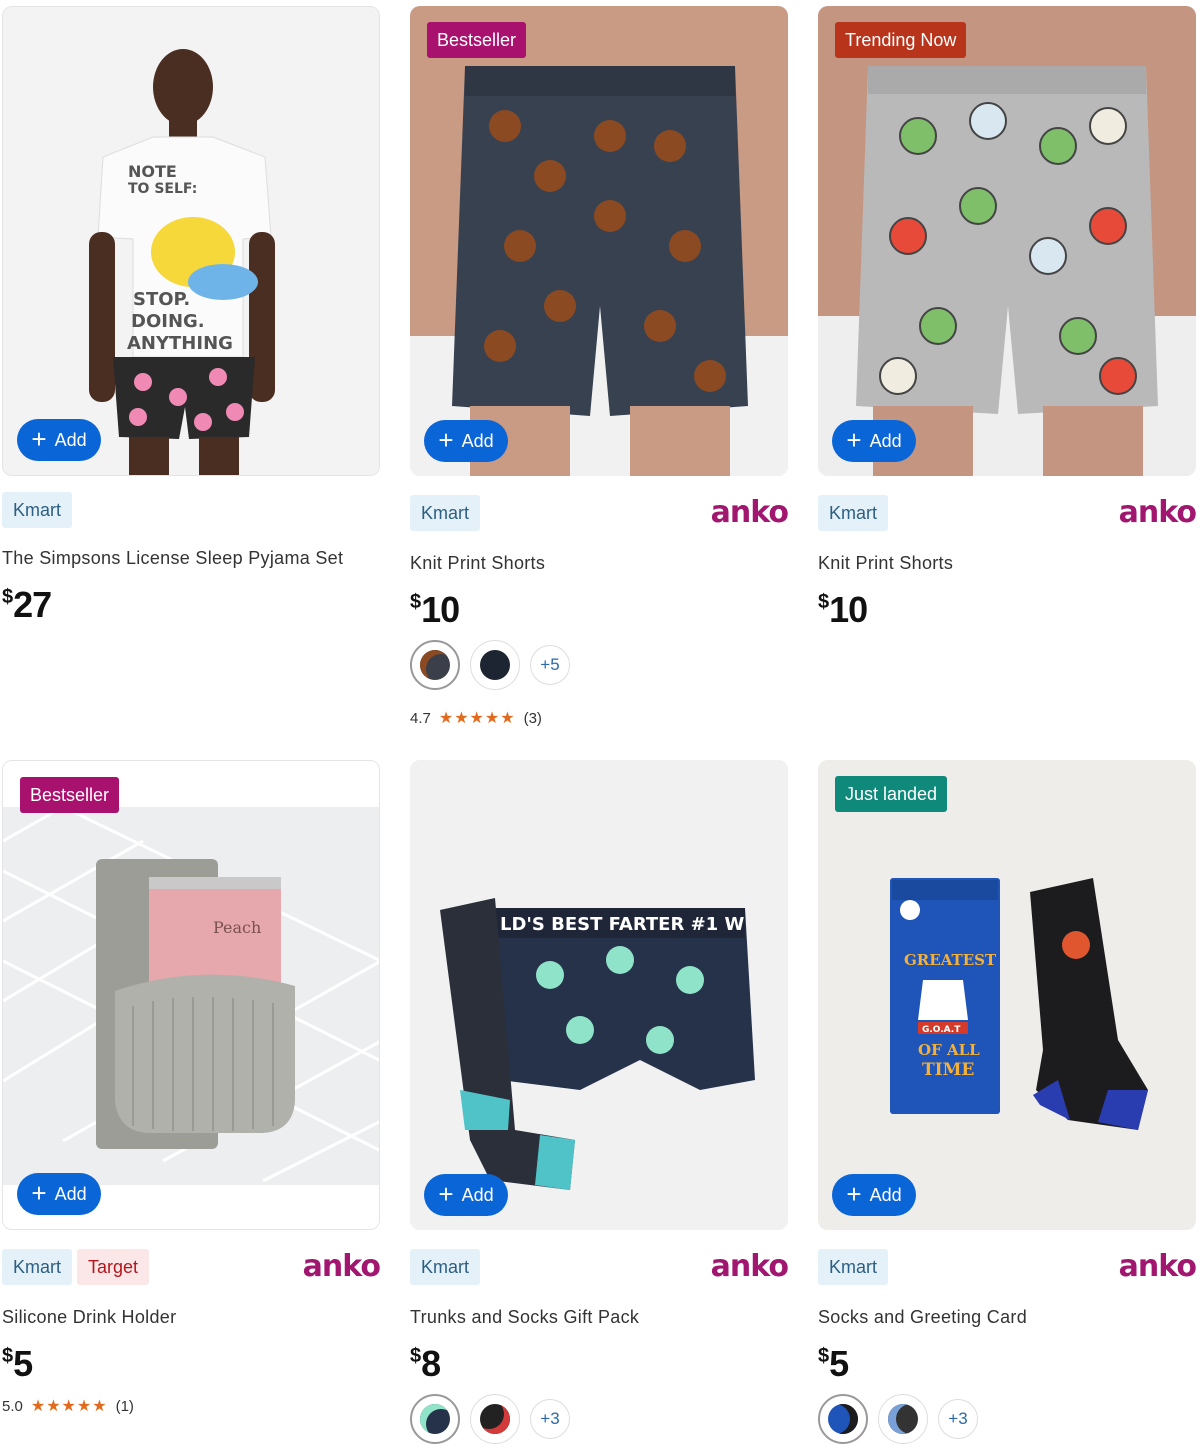 Image resolution: width=1200 pixels, height=1450 pixels. I want to click on pyjama-photo: NOTE TO SELF: STOP. DOING. ANYTHING, so click(191, 241).